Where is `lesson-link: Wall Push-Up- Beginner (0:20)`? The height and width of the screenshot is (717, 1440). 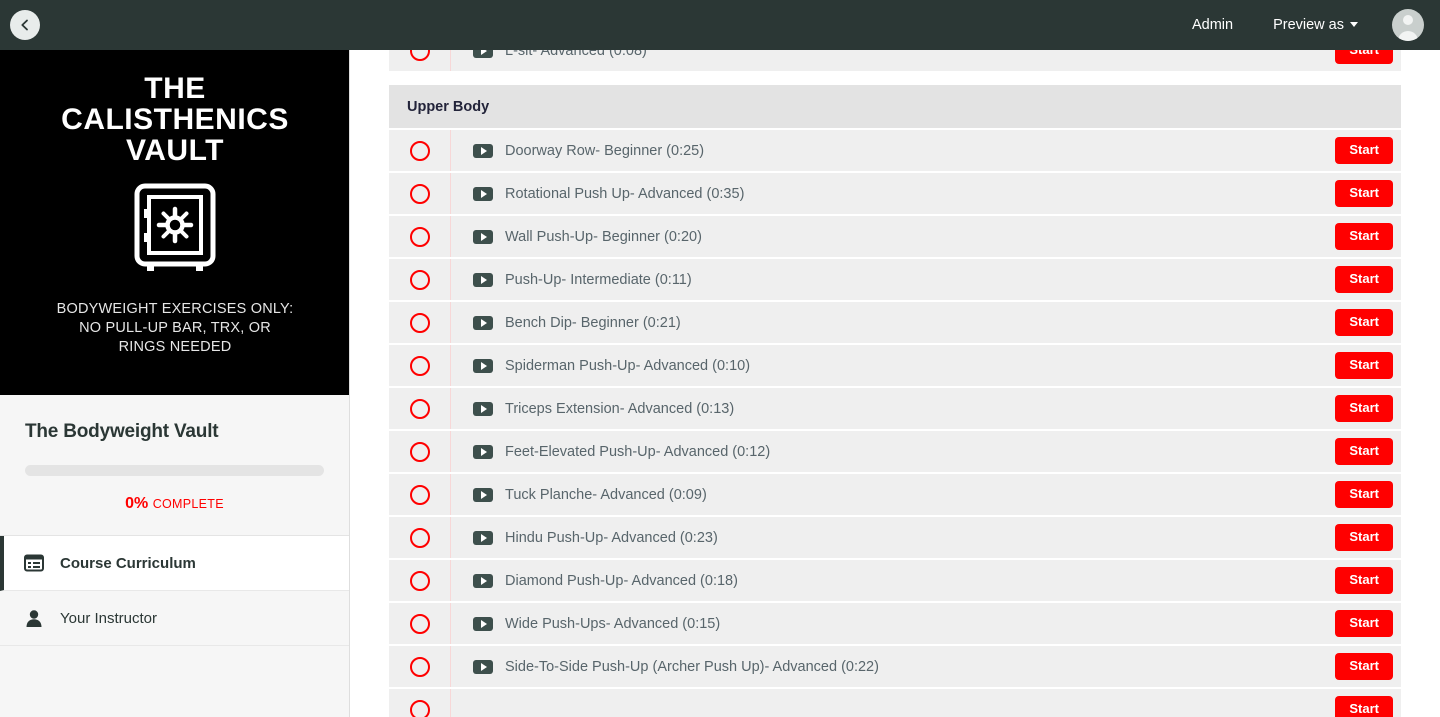 lesson-link: Wall Push-Up- Beginner (0:20) is located at coordinates (893, 237).